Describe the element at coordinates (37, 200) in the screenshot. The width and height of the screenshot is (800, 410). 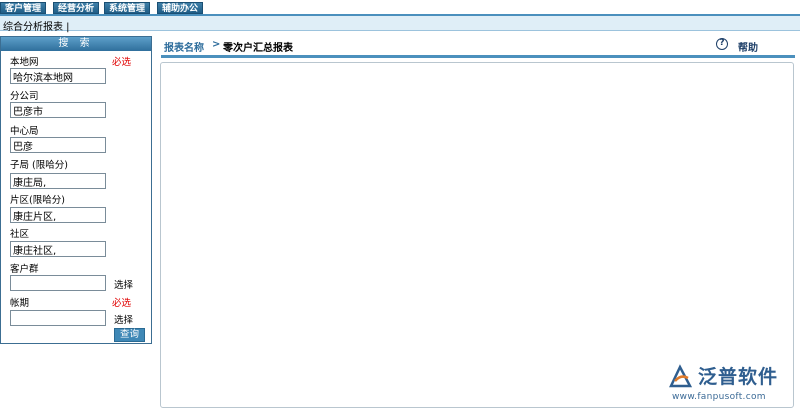
I see `area-label: 片区(限哈分)` at that location.